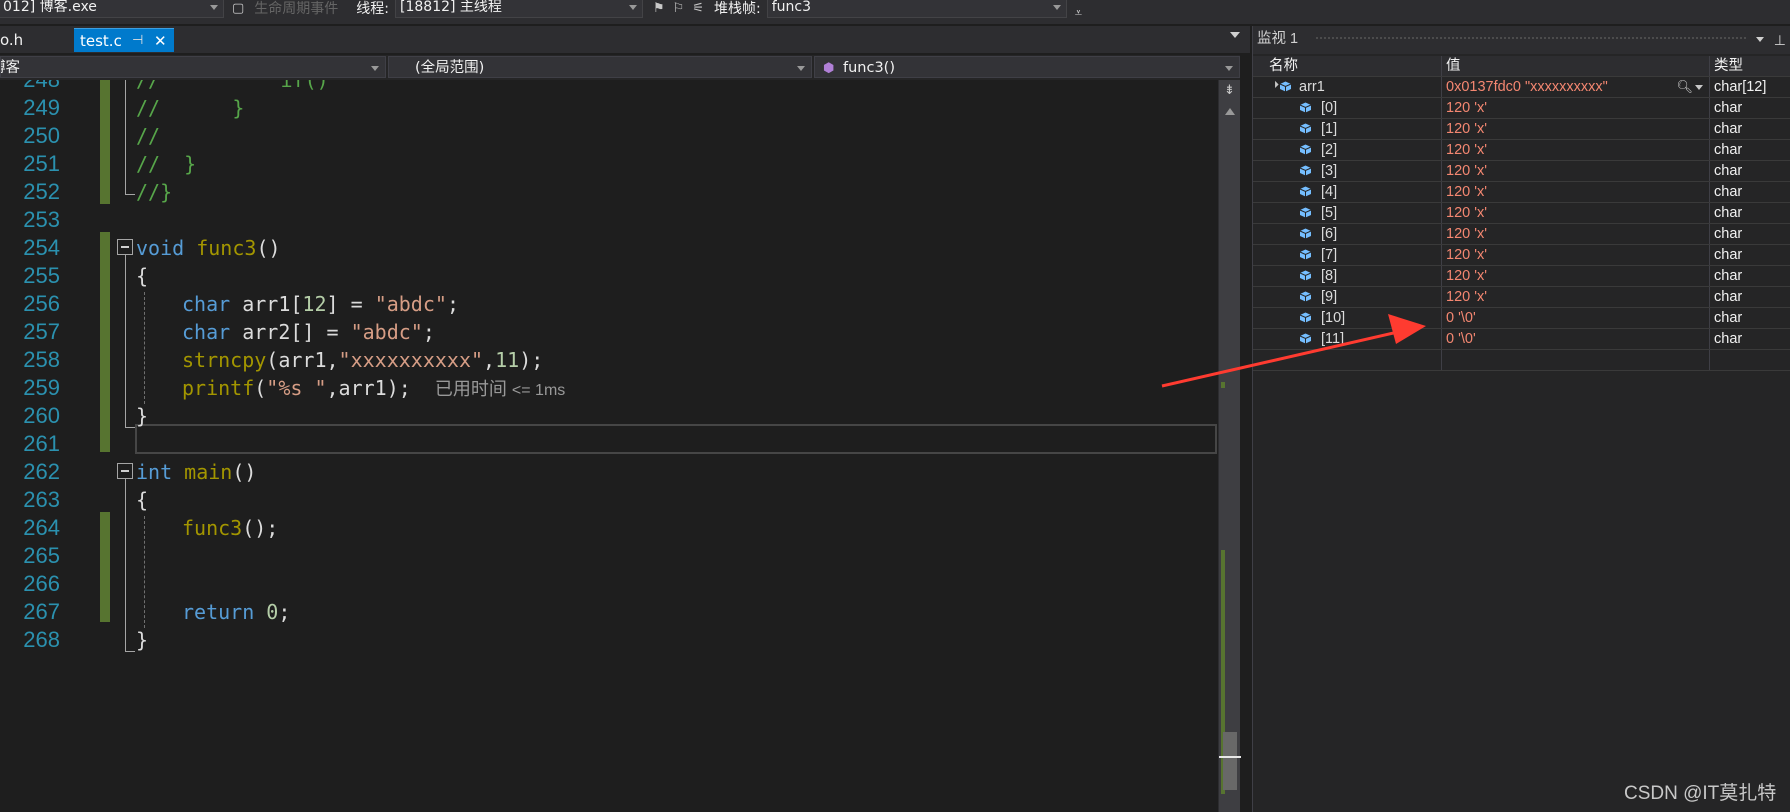 The width and height of the screenshot is (1790, 812). I want to click on arrow-shaft, so click(1280, 359).